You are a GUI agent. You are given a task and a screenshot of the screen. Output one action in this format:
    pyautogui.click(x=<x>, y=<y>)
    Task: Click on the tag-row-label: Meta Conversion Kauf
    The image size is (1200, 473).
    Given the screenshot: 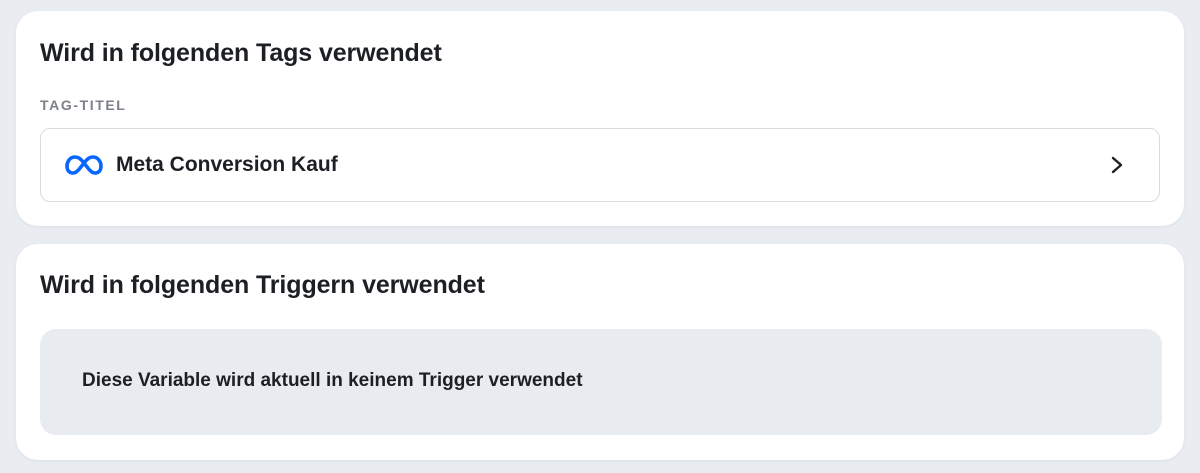 What is the action you would take?
    pyautogui.click(x=227, y=164)
    